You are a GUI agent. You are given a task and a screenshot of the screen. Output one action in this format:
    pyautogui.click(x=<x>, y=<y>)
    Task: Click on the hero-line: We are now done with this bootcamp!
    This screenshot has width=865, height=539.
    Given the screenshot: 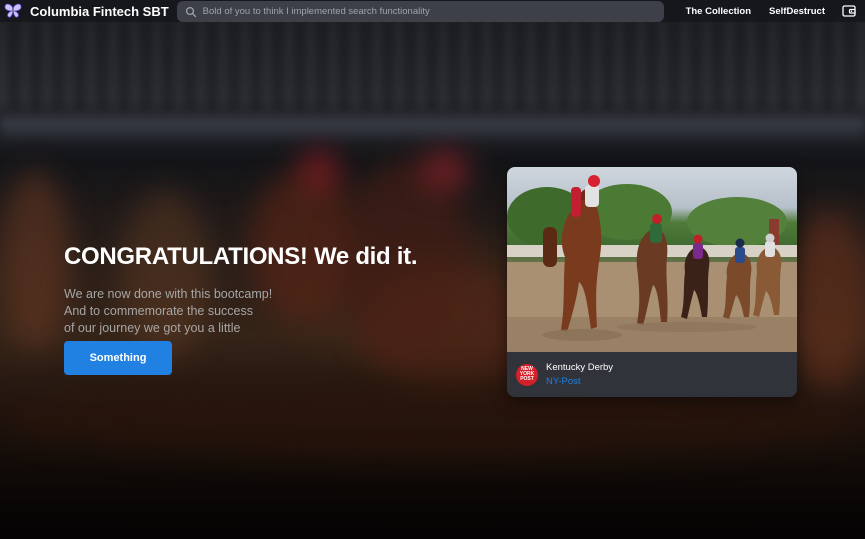 What is the action you would take?
    pyautogui.click(x=168, y=294)
    